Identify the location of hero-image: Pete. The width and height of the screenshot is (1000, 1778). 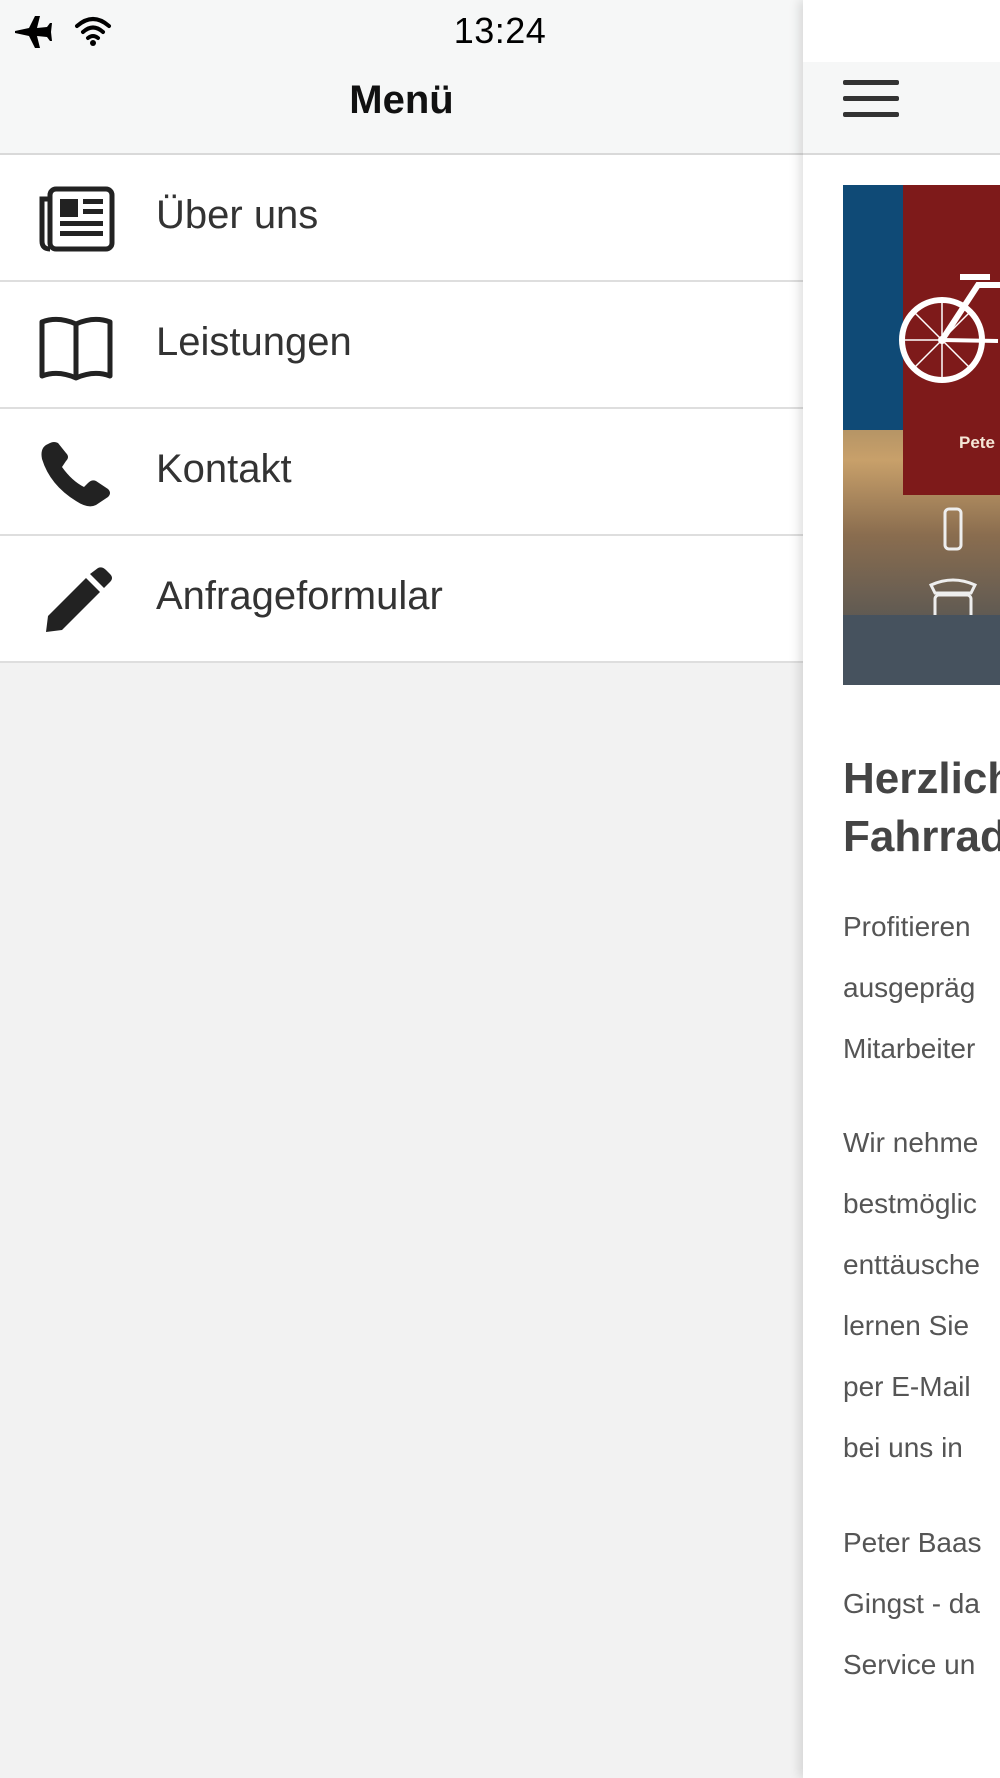
(921, 435).